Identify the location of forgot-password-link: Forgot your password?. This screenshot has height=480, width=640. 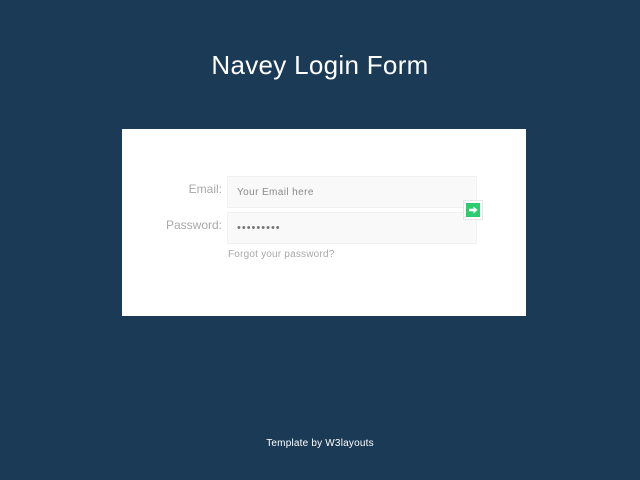
(281, 254).